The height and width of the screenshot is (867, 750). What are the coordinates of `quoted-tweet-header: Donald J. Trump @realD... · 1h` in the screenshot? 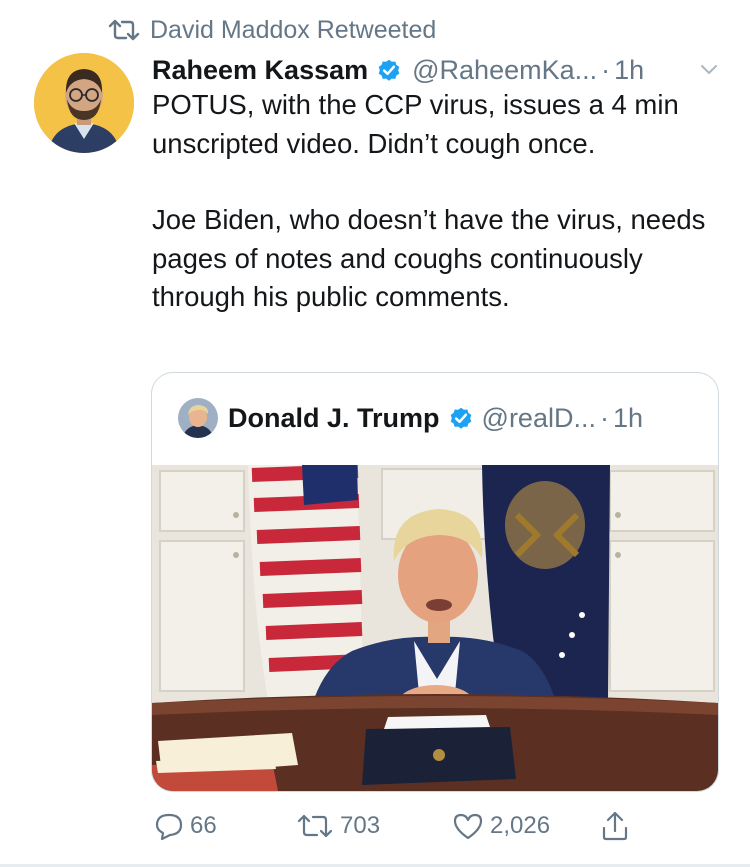 It's located at (410, 418).